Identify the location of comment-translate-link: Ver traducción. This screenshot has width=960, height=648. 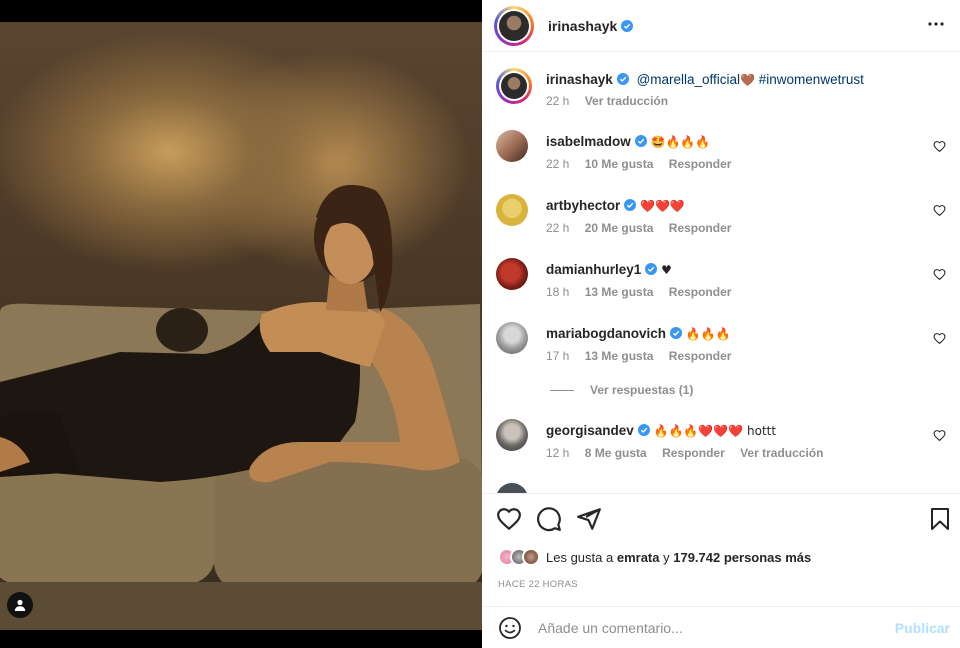
(781, 453).